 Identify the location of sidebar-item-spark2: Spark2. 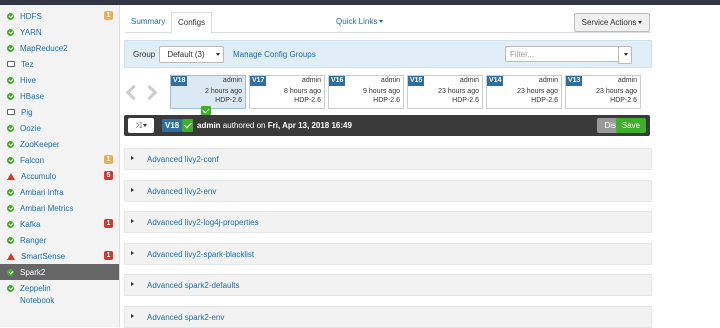
(59, 272).